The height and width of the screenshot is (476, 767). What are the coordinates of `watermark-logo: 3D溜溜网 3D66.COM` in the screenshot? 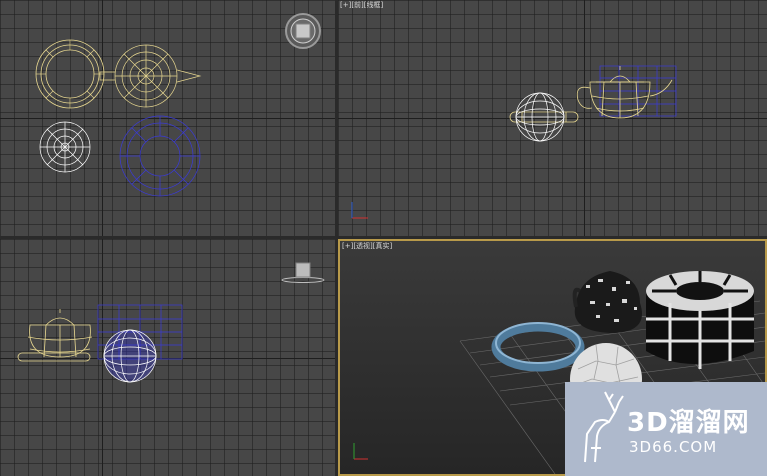 It's located at (666, 429).